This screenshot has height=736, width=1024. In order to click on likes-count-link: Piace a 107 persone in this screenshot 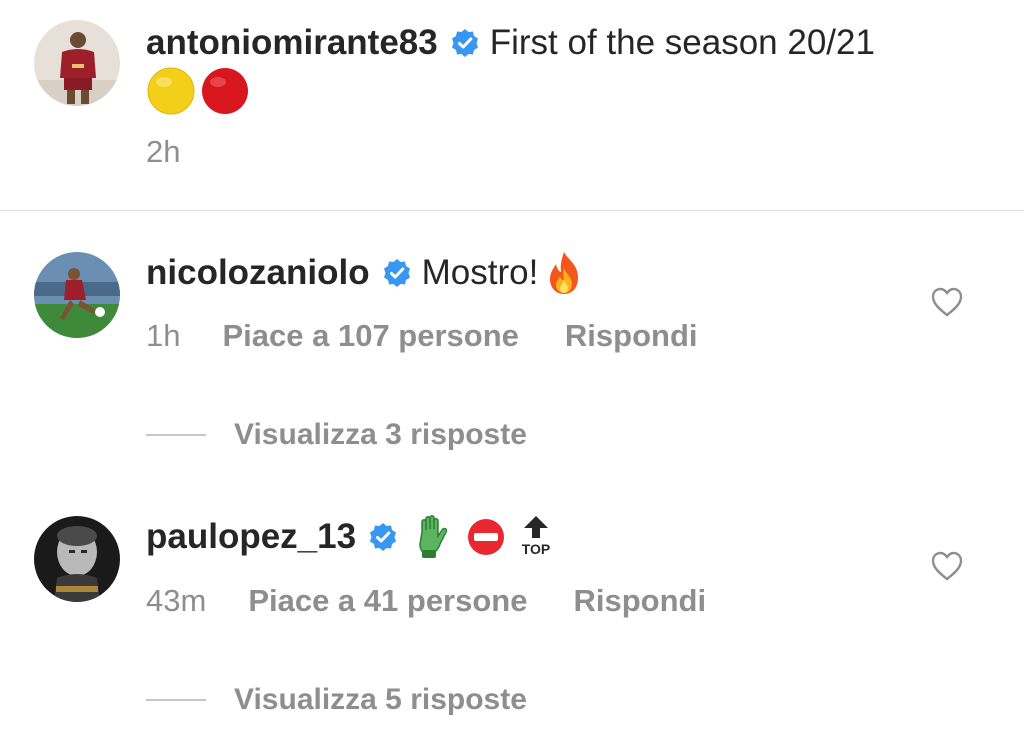, I will do `click(370, 335)`.